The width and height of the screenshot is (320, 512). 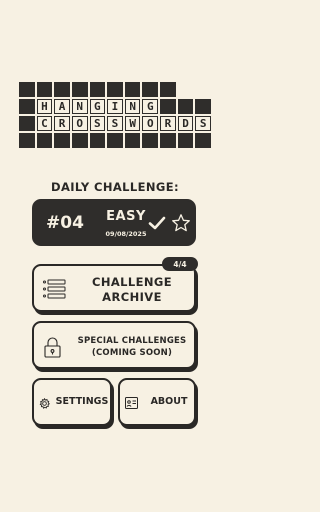 I want to click on difficulty-label: EASY, so click(x=126, y=216).